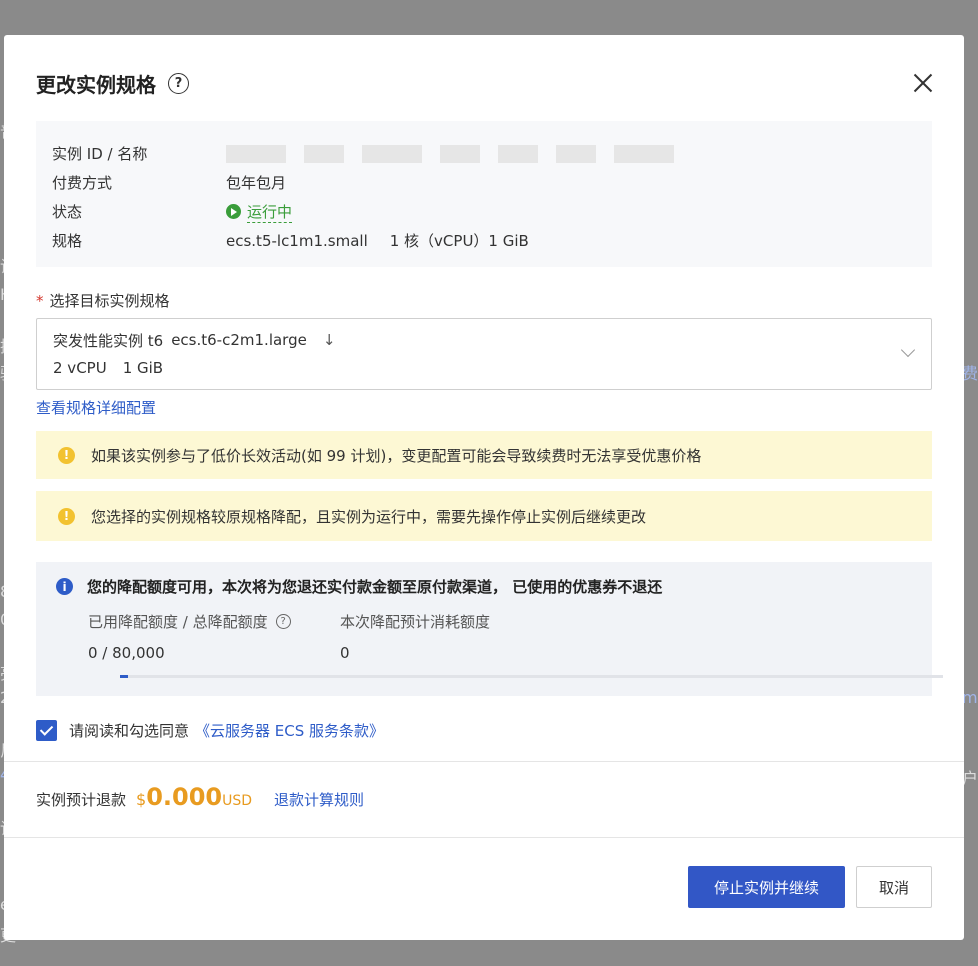 This screenshot has width=978, height=966. Describe the element at coordinates (766, 887) in the screenshot. I see `stop-and-continue-button: 停止实例并继续` at that location.